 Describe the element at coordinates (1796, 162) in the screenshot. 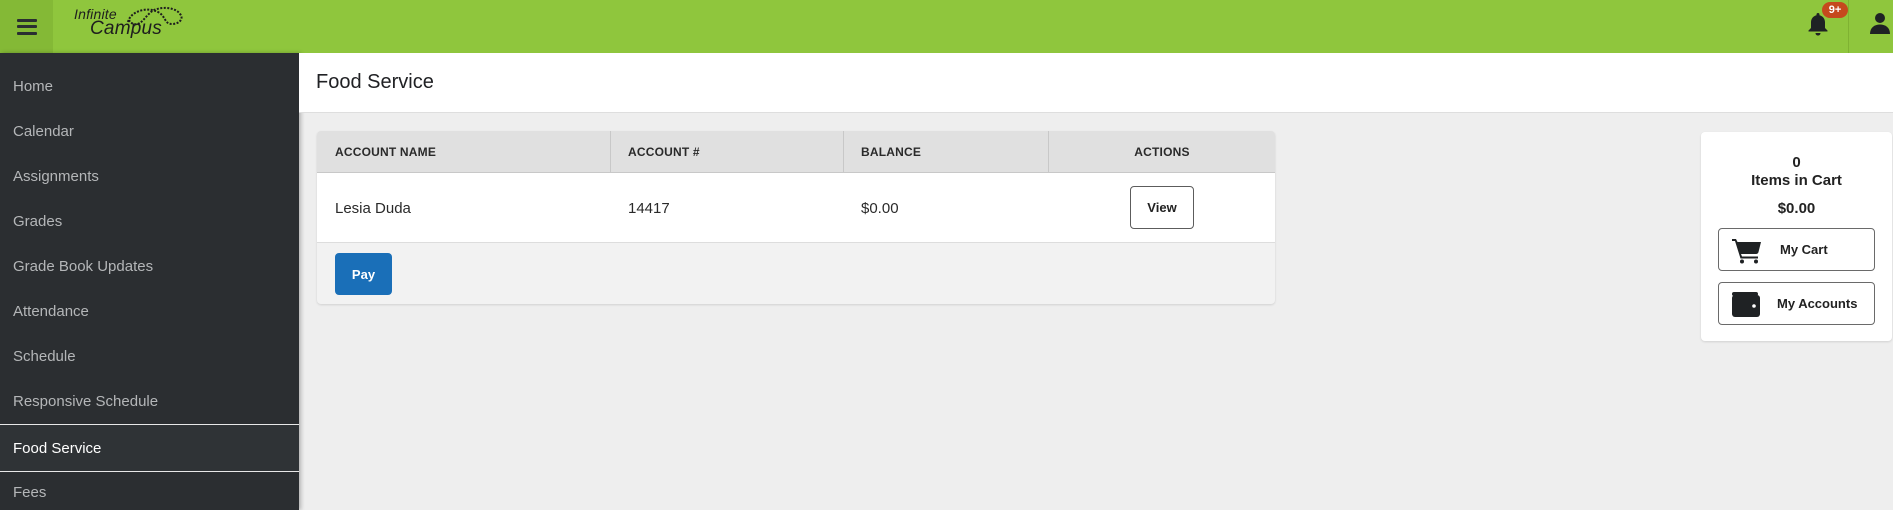

I see `cart-item-count: 0` at that location.